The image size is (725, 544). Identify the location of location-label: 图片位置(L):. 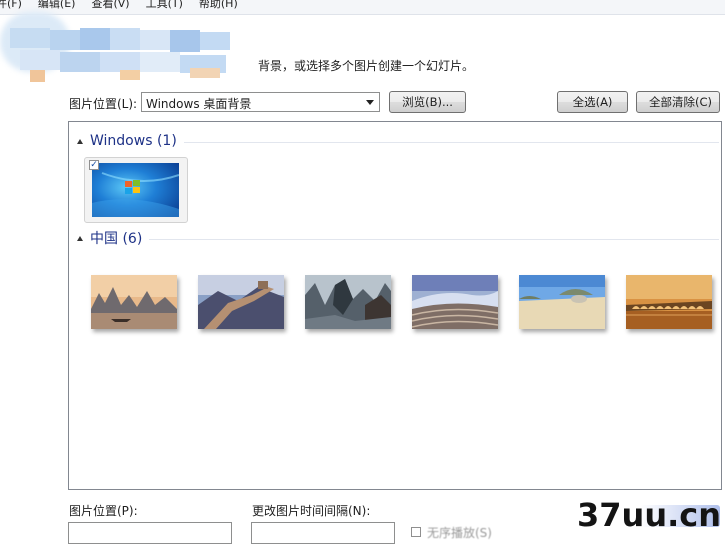
(103, 104).